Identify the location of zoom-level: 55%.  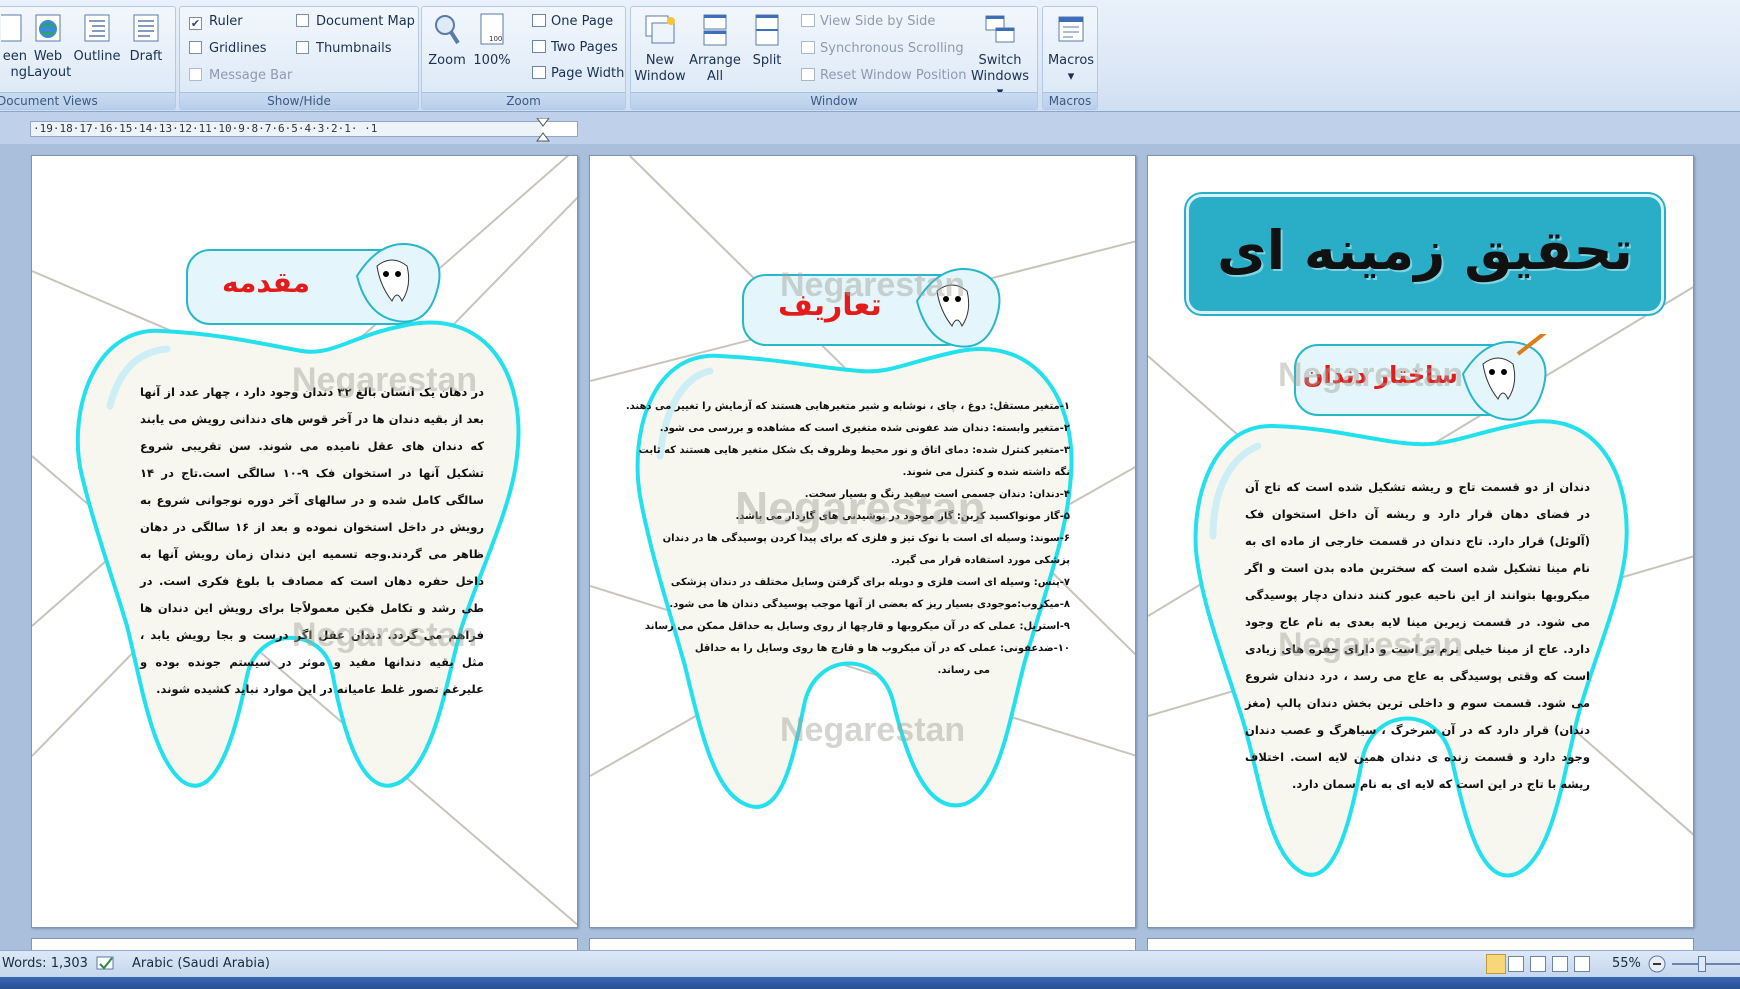
(1626, 963).